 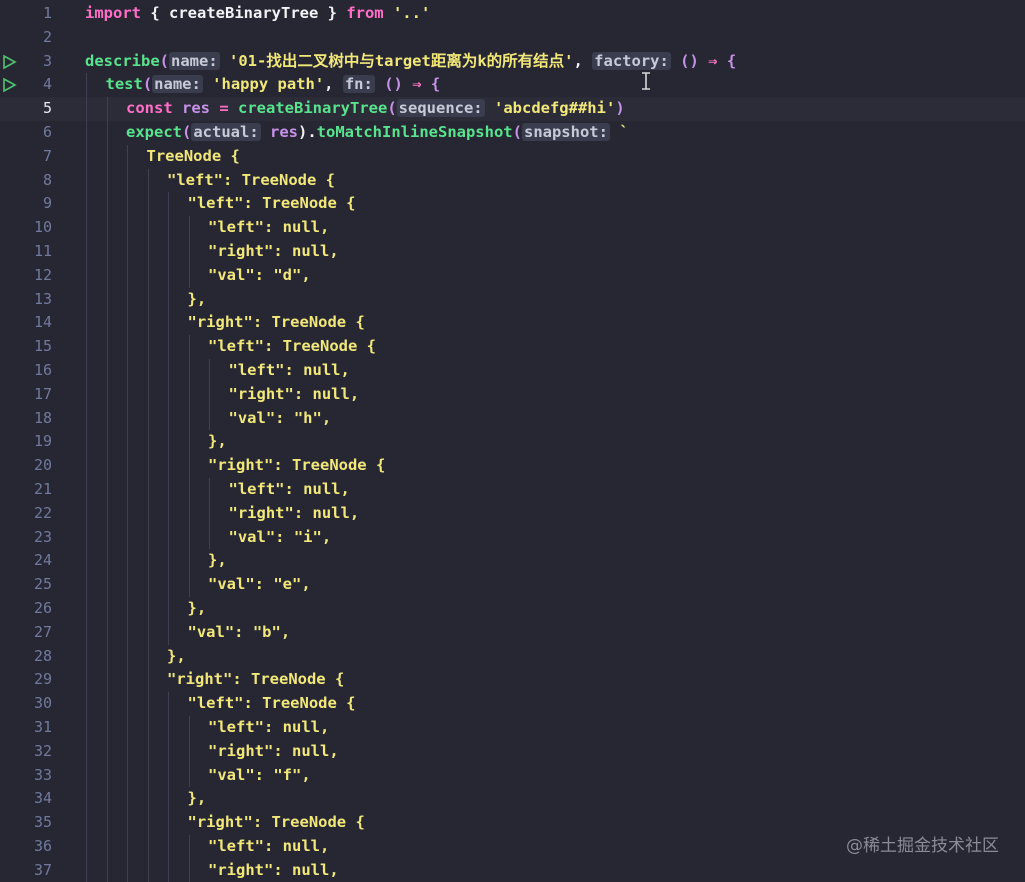 What do you see at coordinates (512, 680) in the screenshot?
I see `code-line: 29 "right": TreeNode {` at bounding box center [512, 680].